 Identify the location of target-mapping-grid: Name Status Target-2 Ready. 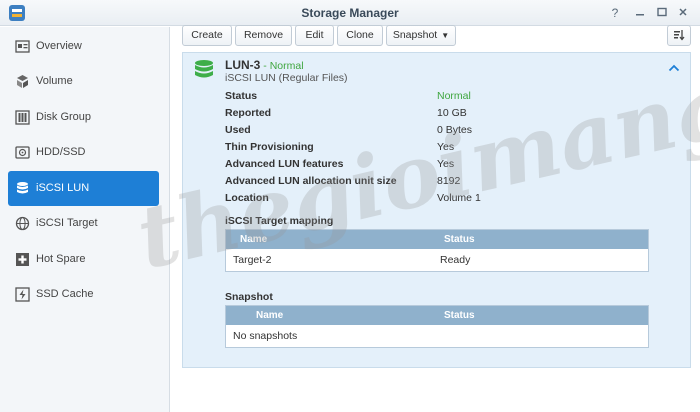
(437, 250).